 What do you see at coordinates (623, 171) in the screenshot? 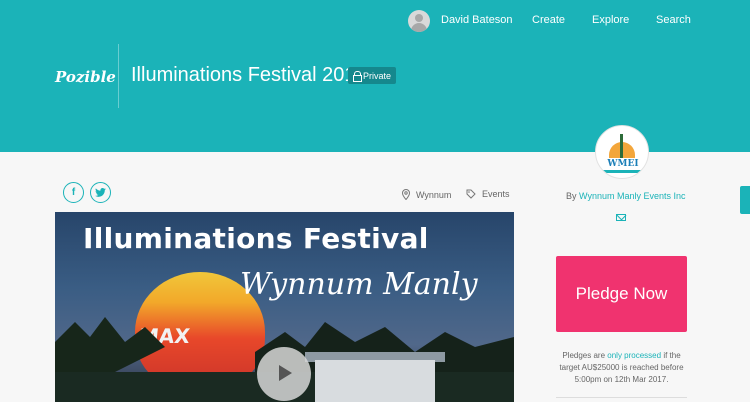
I see `wave-graphic` at bounding box center [623, 171].